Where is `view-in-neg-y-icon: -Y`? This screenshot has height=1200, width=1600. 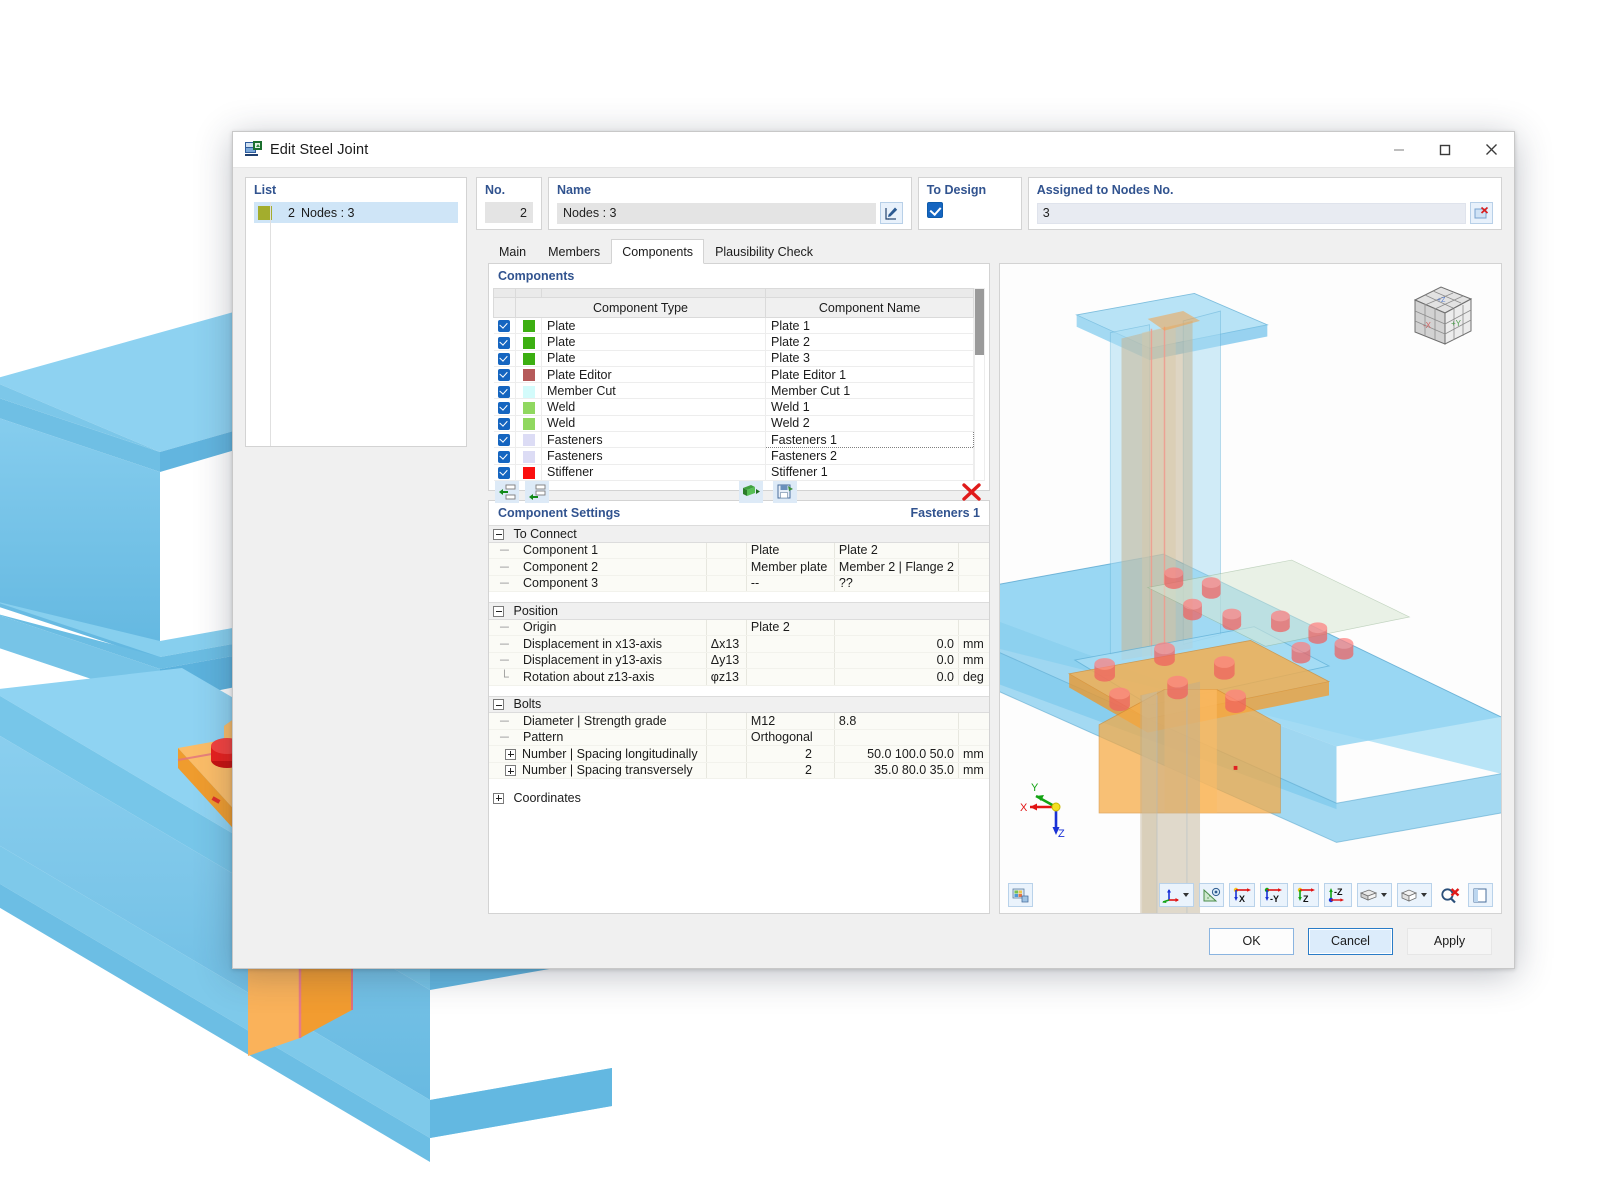 view-in-neg-y-icon: -Y is located at coordinates (1274, 895).